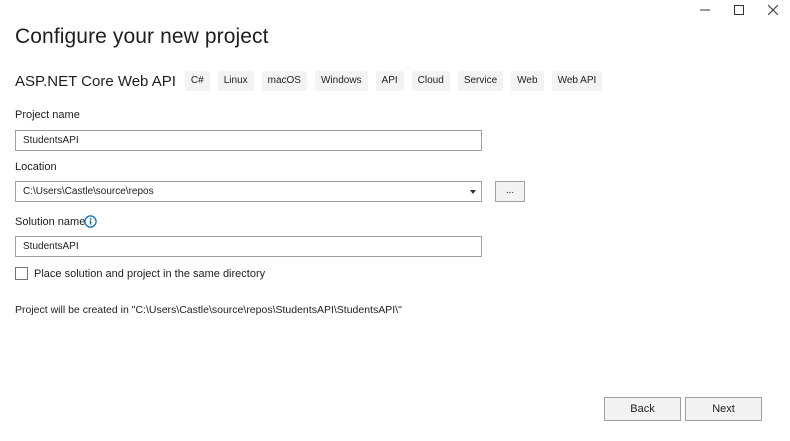 This screenshot has width=790, height=441. What do you see at coordinates (88, 191) in the screenshot?
I see `location-value: C:\Users\Castle\source\repos` at bounding box center [88, 191].